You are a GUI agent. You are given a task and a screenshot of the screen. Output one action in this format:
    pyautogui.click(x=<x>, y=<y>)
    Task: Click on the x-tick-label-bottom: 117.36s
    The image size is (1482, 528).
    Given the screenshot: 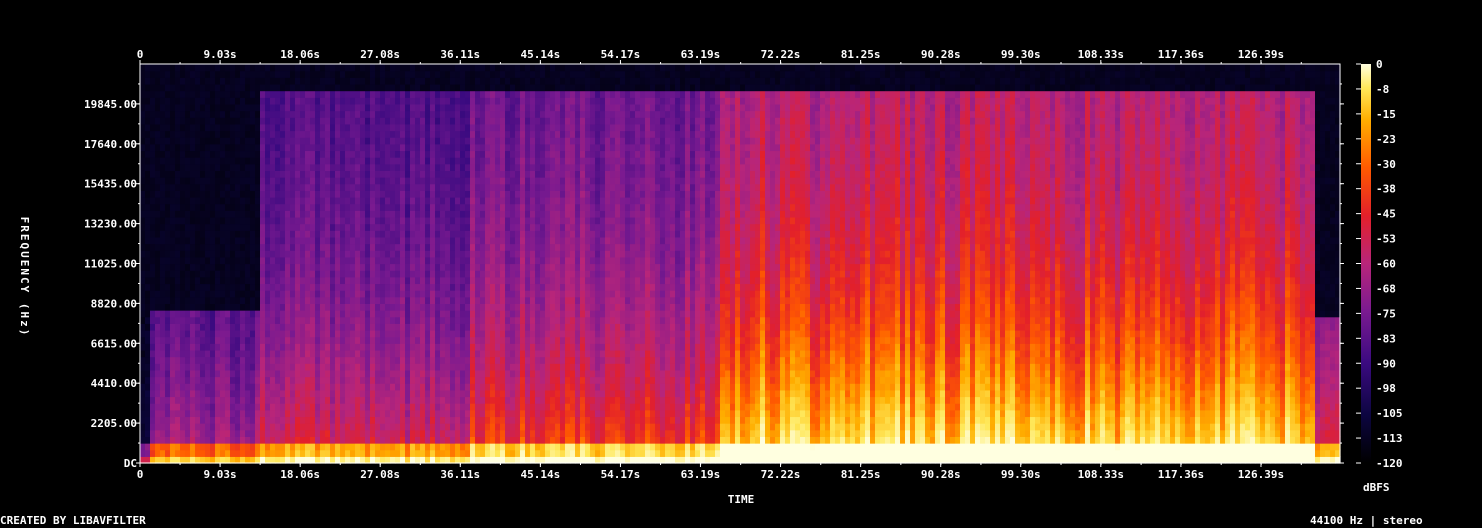 What is the action you would take?
    pyautogui.click(x=1181, y=474)
    